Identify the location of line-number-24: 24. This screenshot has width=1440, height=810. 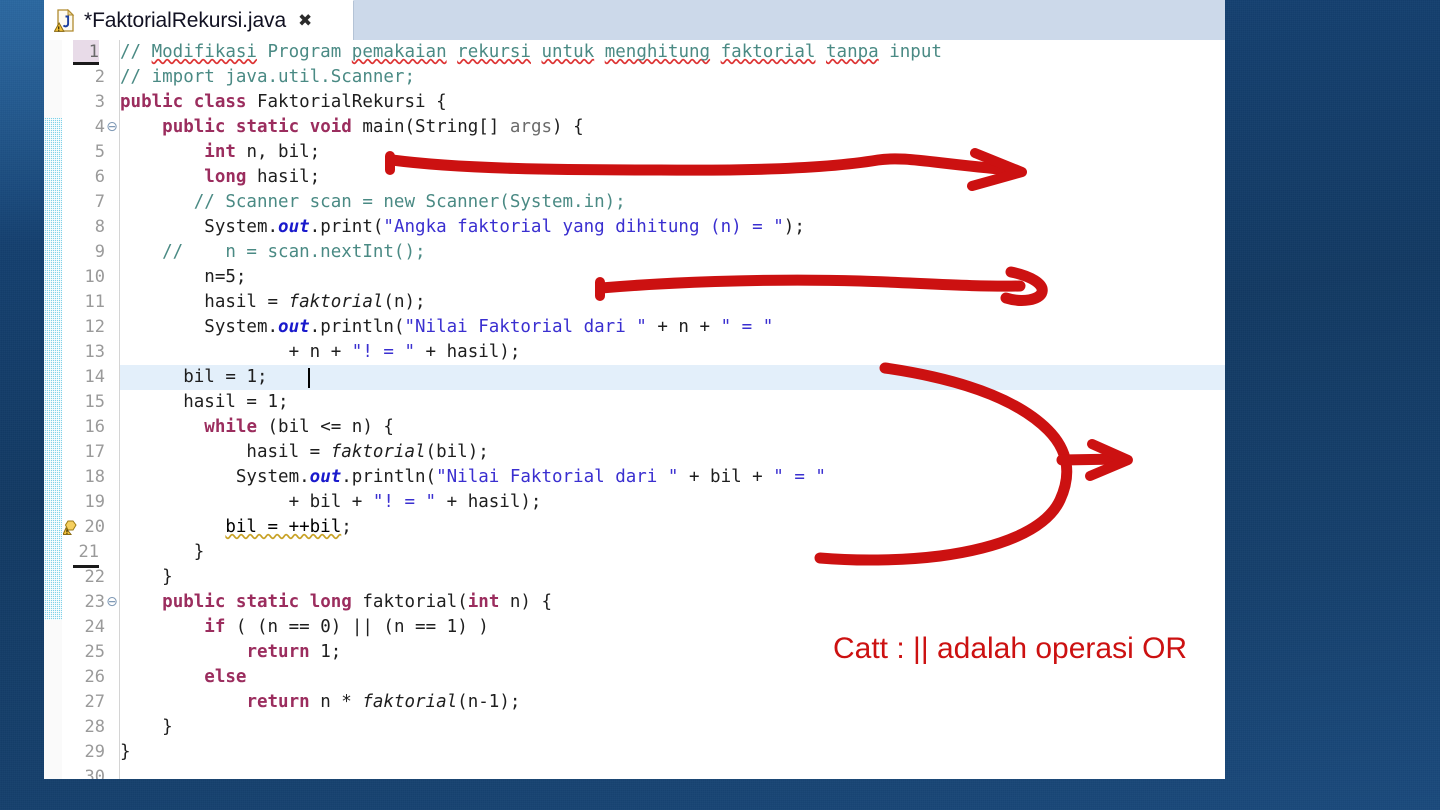
(94, 627).